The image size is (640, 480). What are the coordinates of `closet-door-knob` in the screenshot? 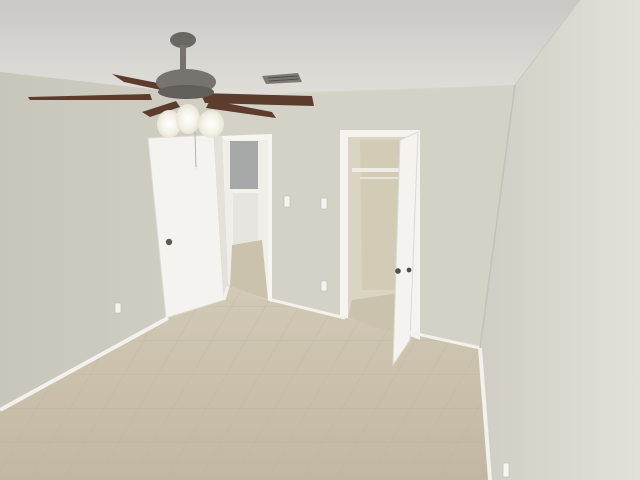 It's located at (398, 271).